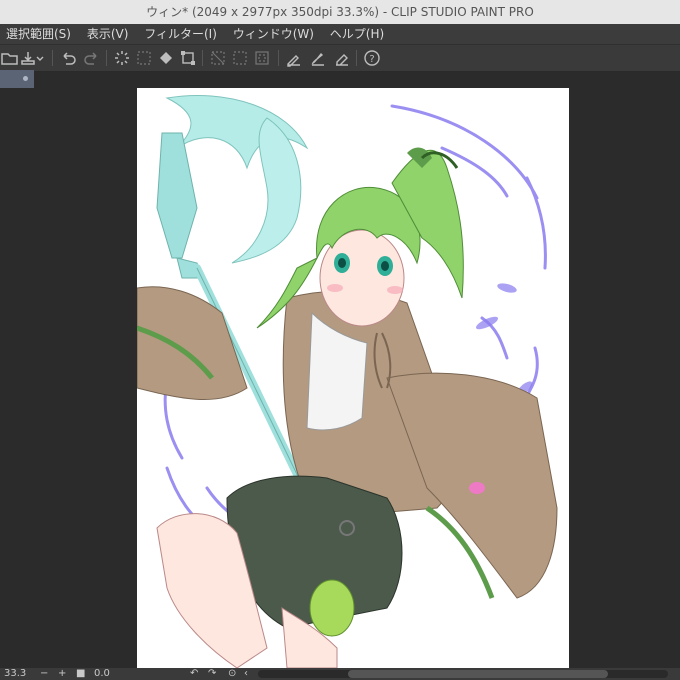  I want to click on invert-selection-icon, so click(240, 58).